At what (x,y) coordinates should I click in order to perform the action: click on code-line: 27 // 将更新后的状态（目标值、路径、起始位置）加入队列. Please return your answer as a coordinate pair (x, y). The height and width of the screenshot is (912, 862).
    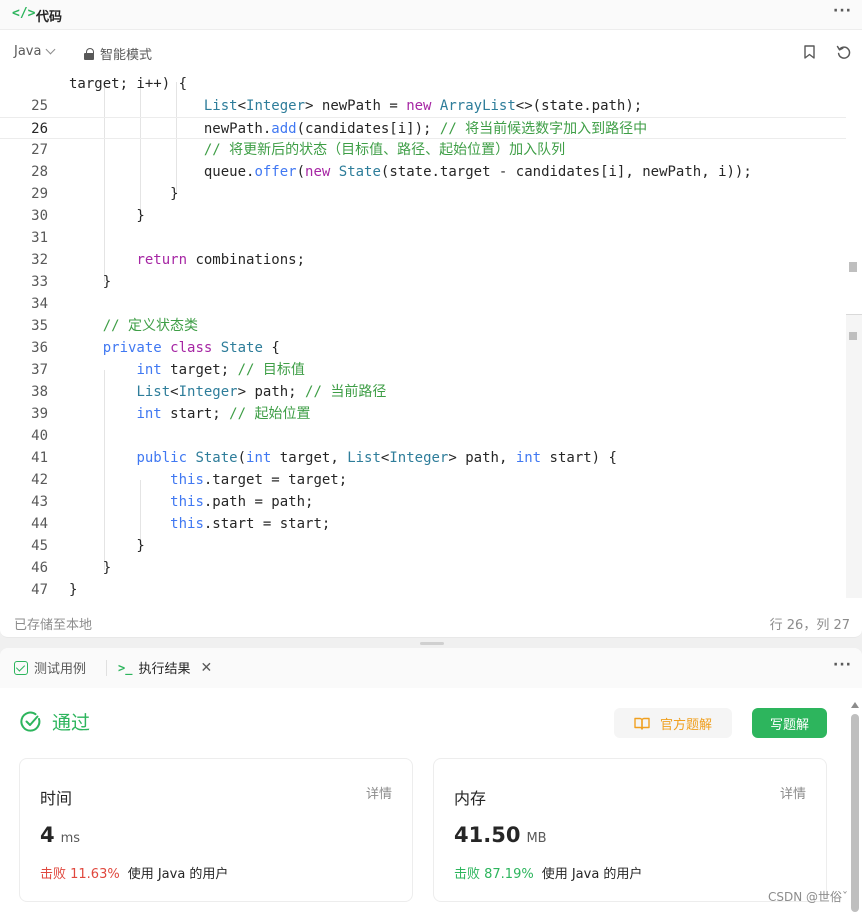
    Looking at the image, I should click on (423, 150).